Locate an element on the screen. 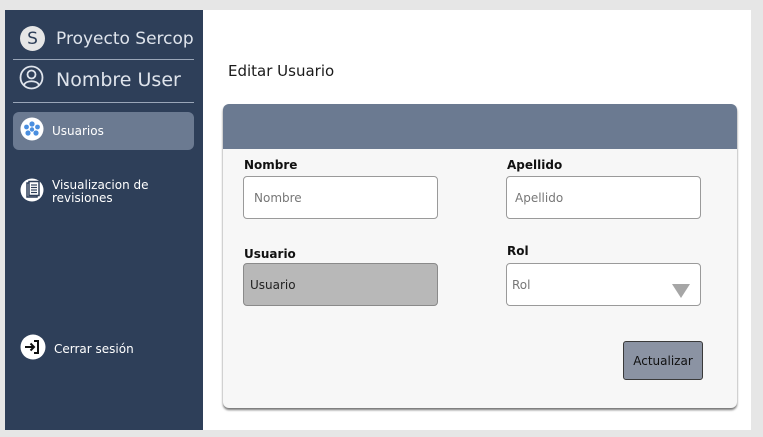 This screenshot has width=763, height=437. actualizar-button: Actualizar is located at coordinates (663, 360).